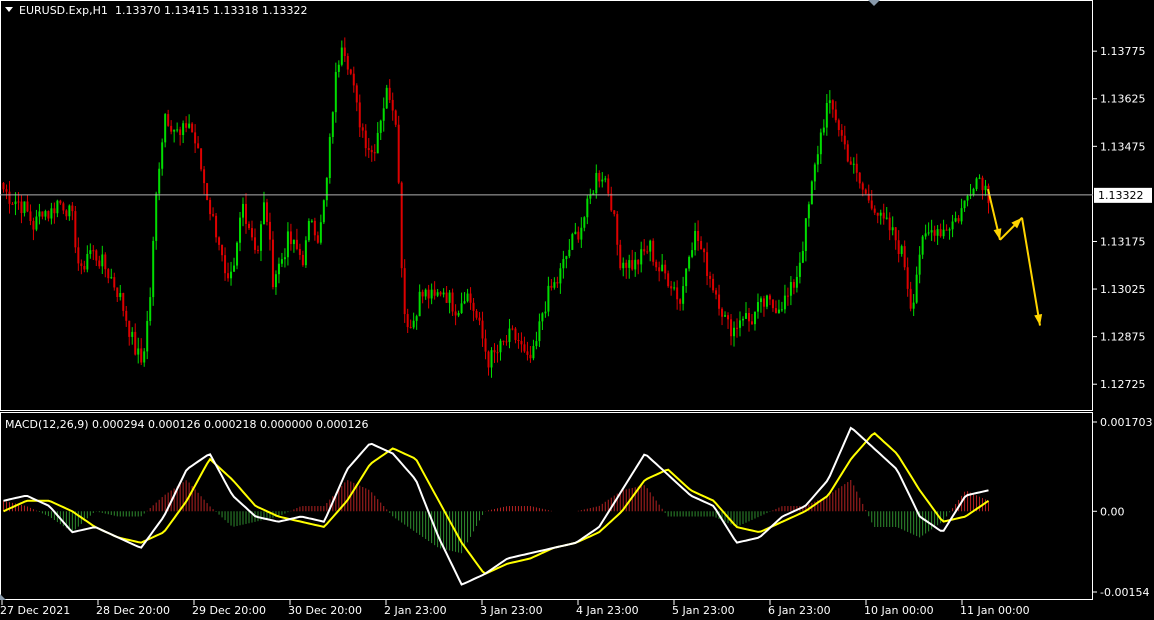  I want to click on macd-axis: 0.001703 0.00 -0.00154, so click(1123, 507).